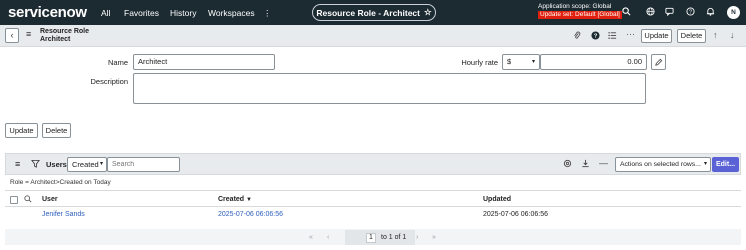 This screenshot has width=746, height=250. I want to click on search-field-value: Created, so click(85, 164).